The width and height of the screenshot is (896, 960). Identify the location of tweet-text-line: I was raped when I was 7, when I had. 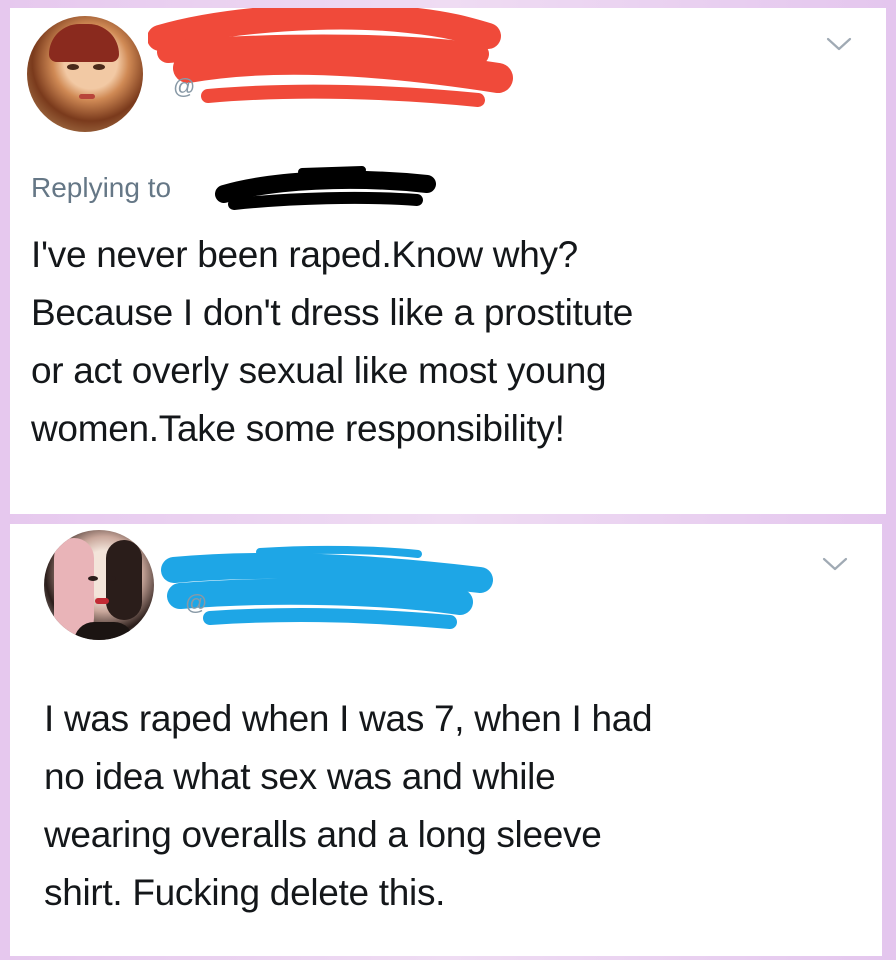
(348, 718).